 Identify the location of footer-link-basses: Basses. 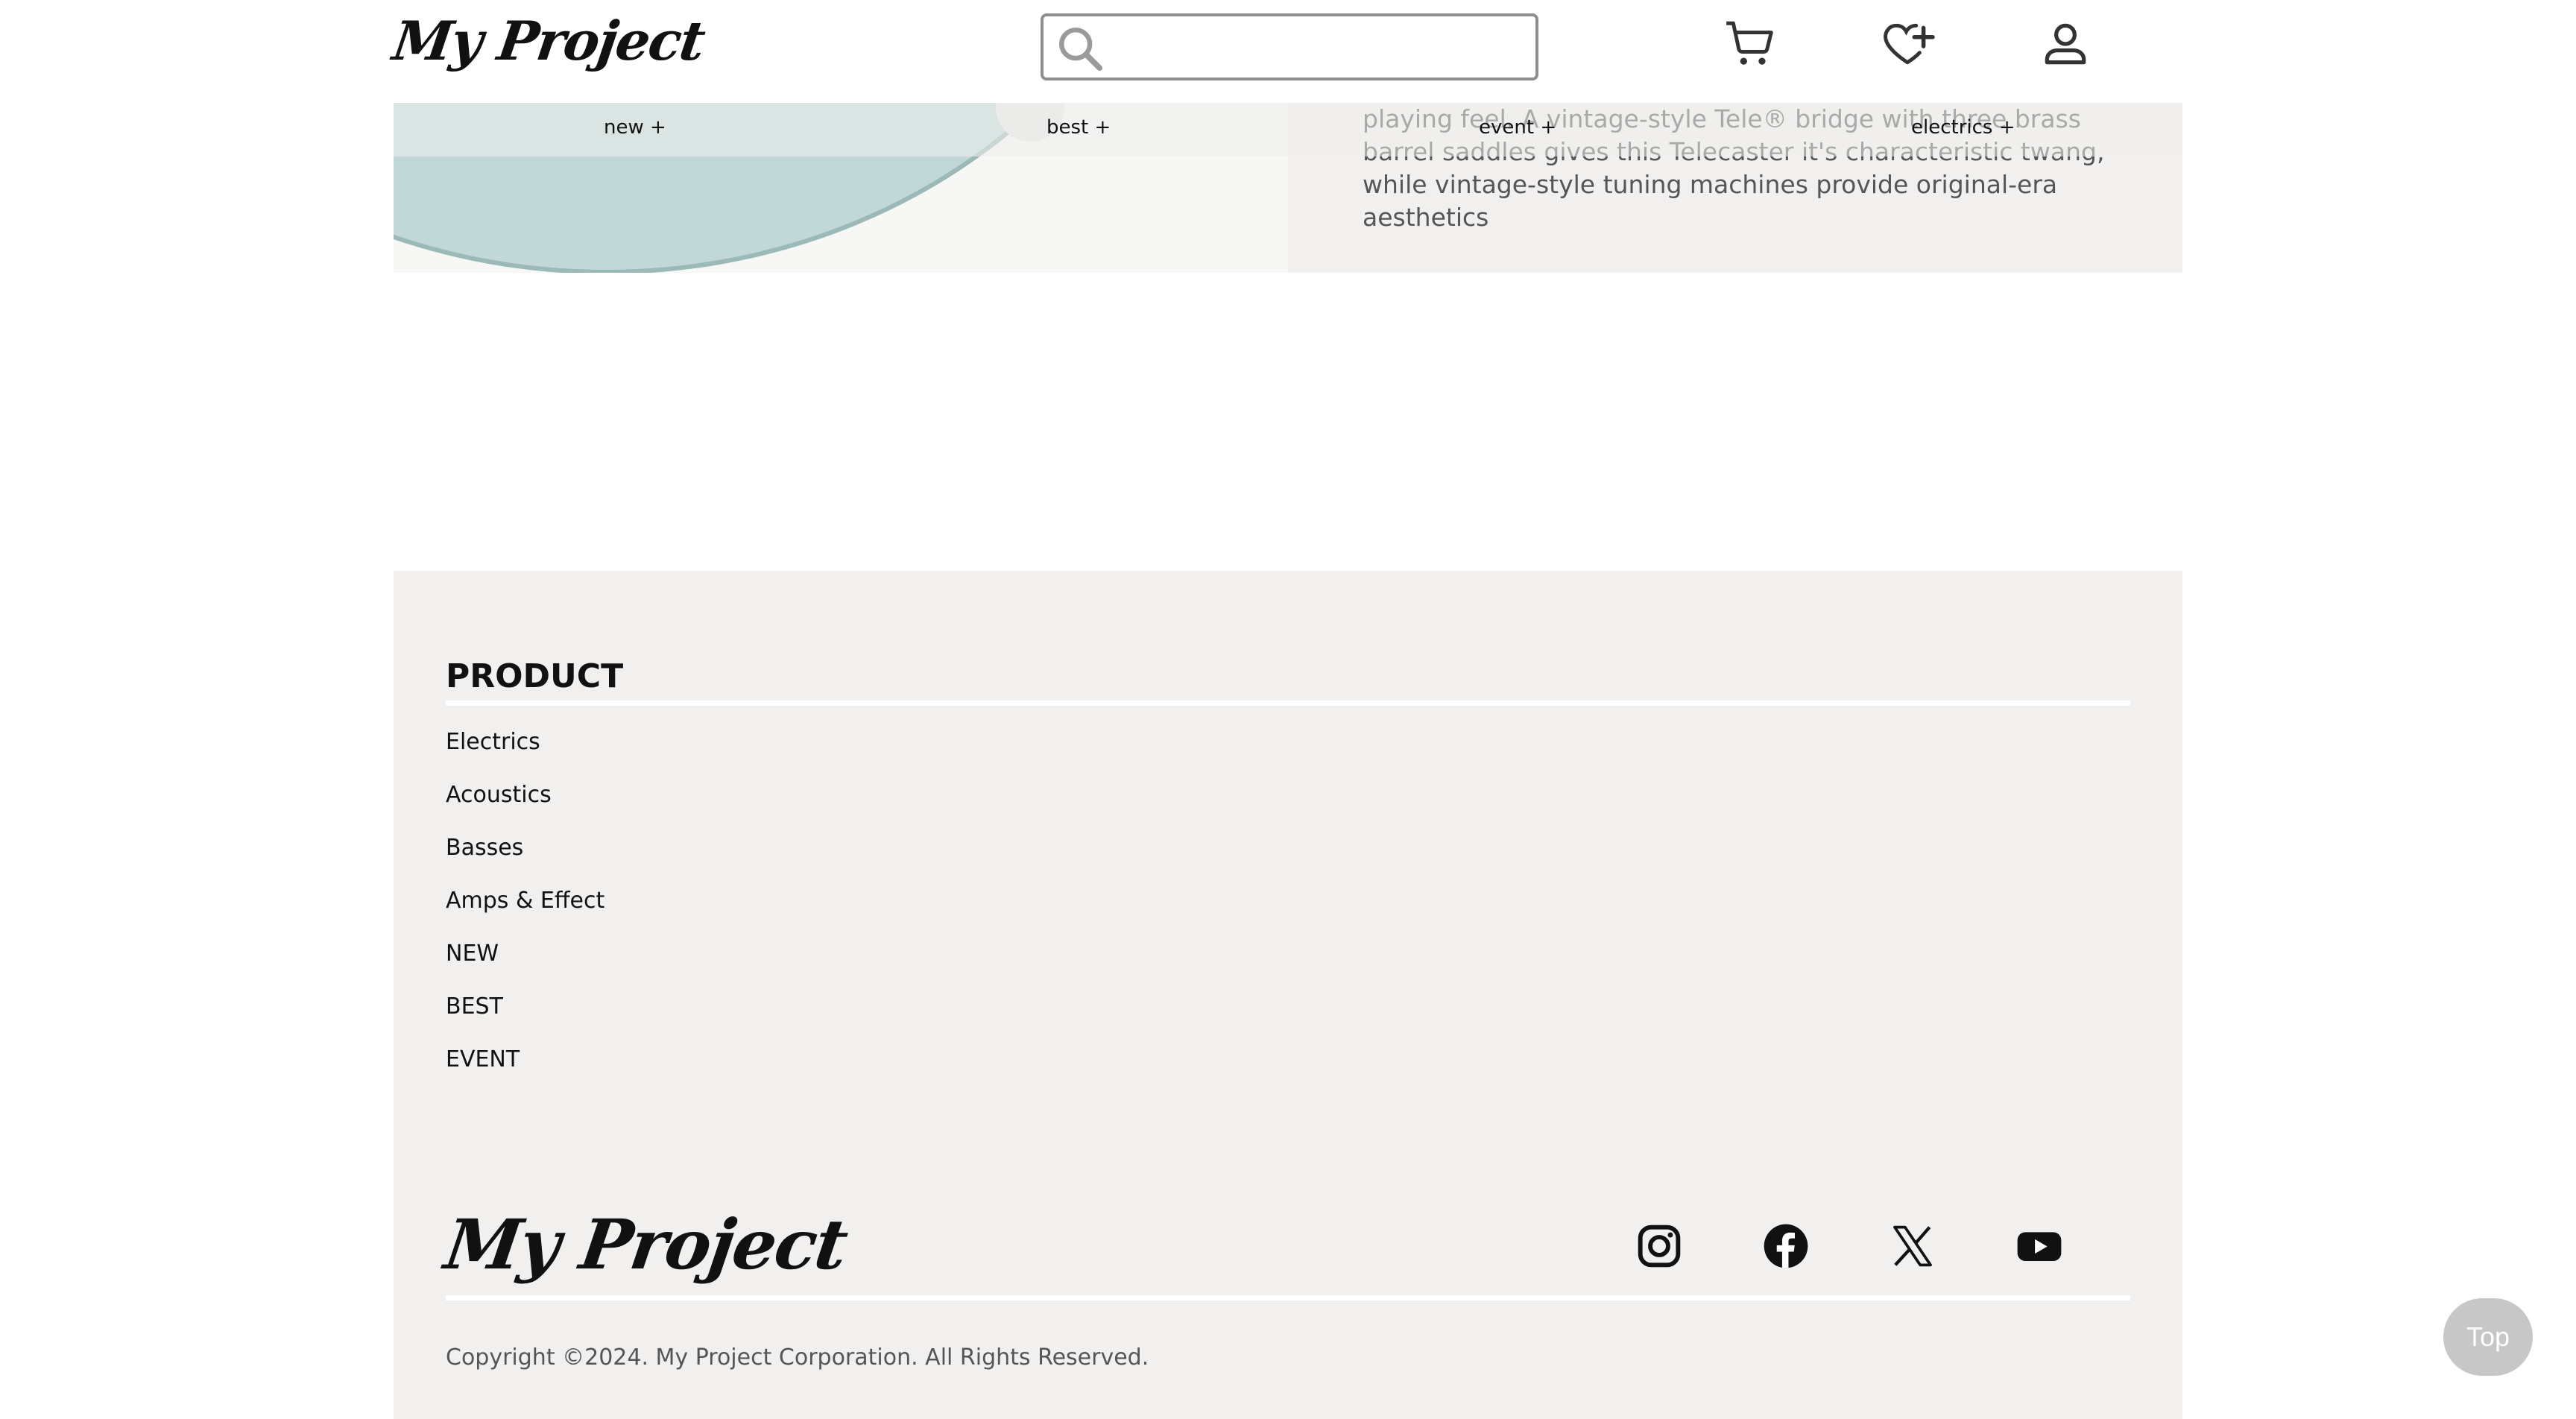
(484, 848).